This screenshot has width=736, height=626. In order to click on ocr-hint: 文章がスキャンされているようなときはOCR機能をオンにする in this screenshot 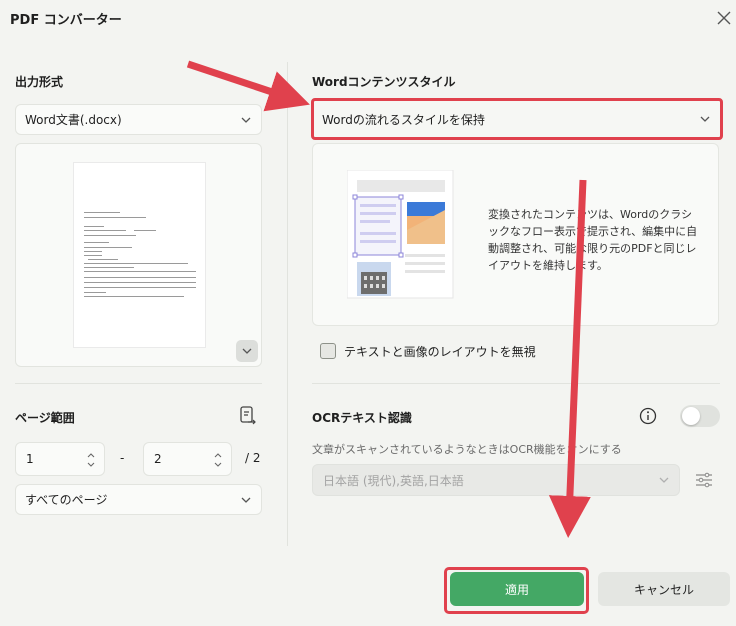, I will do `click(467, 449)`.